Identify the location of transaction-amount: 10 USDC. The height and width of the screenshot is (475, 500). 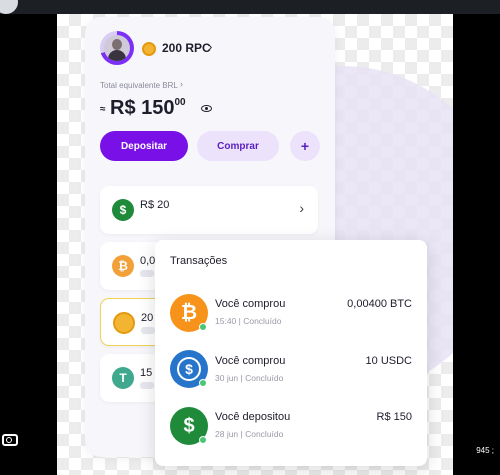
(388, 361).